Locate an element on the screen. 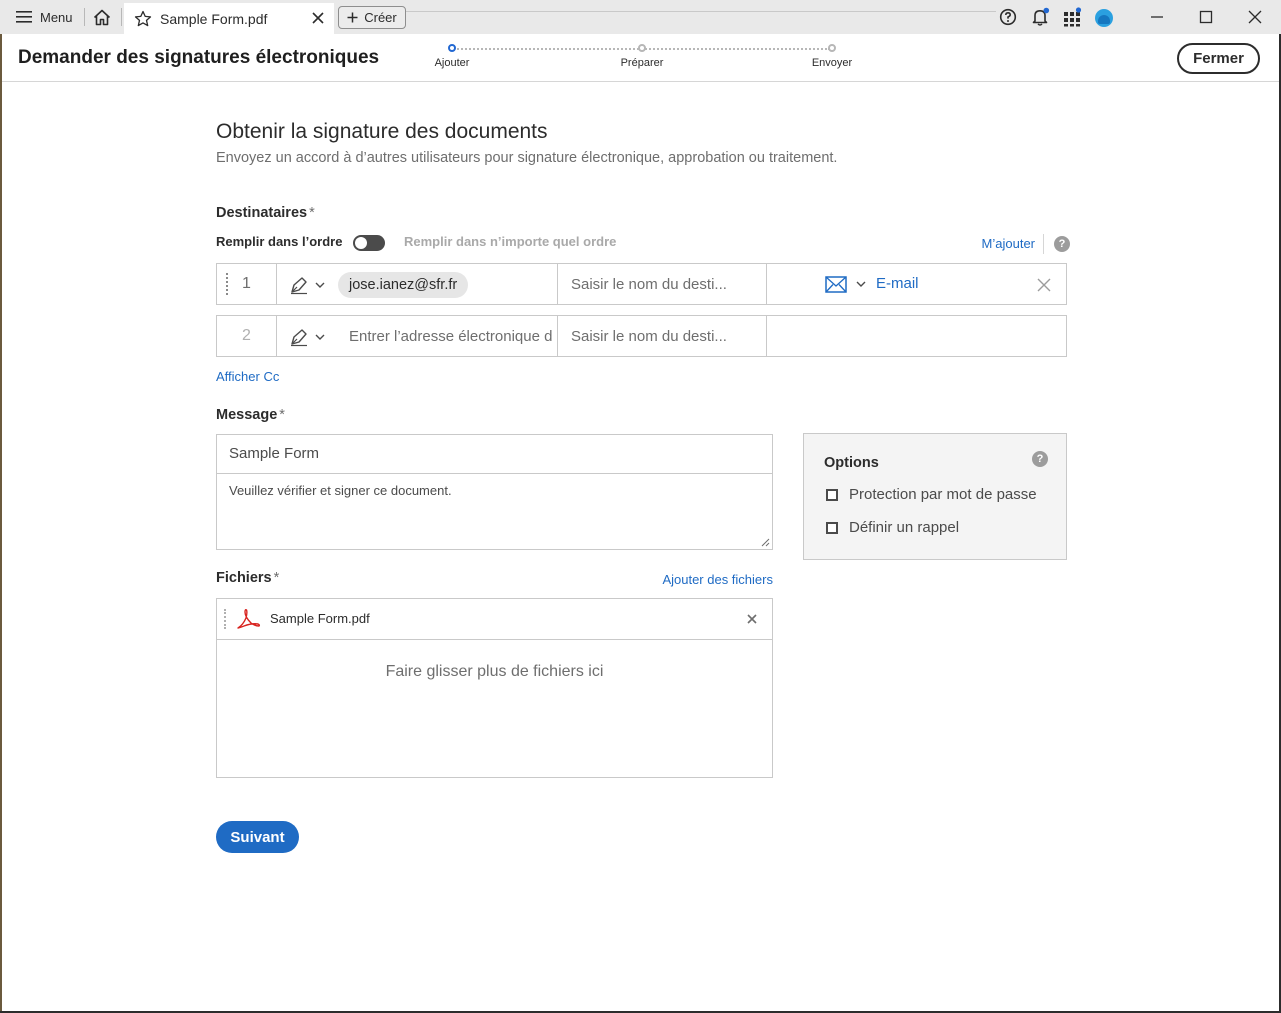  recipient-number: 2 is located at coordinates (247, 336).